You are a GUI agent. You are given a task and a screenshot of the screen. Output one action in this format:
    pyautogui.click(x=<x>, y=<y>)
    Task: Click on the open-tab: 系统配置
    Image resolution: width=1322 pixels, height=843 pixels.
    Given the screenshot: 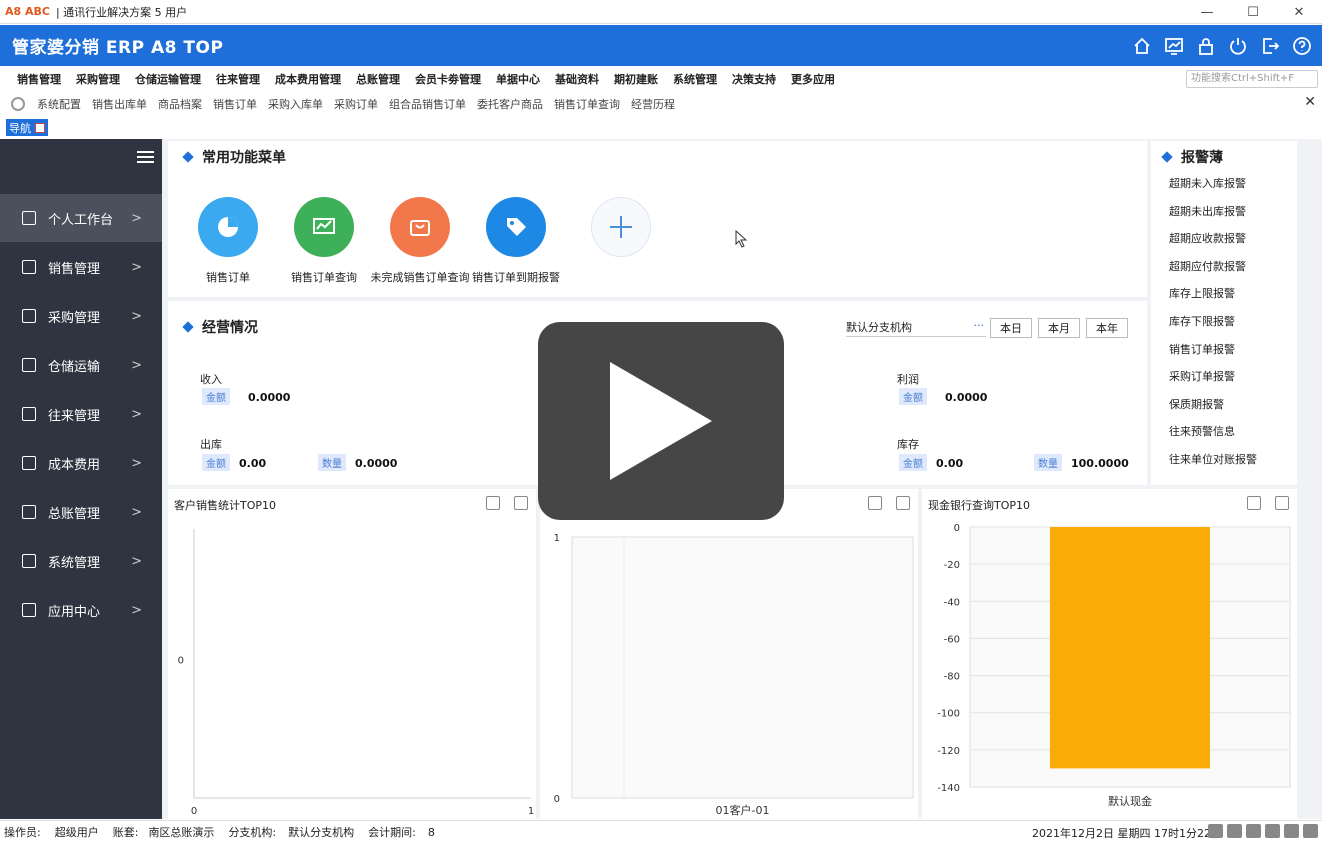 What is the action you would take?
    pyautogui.click(x=59, y=104)
    